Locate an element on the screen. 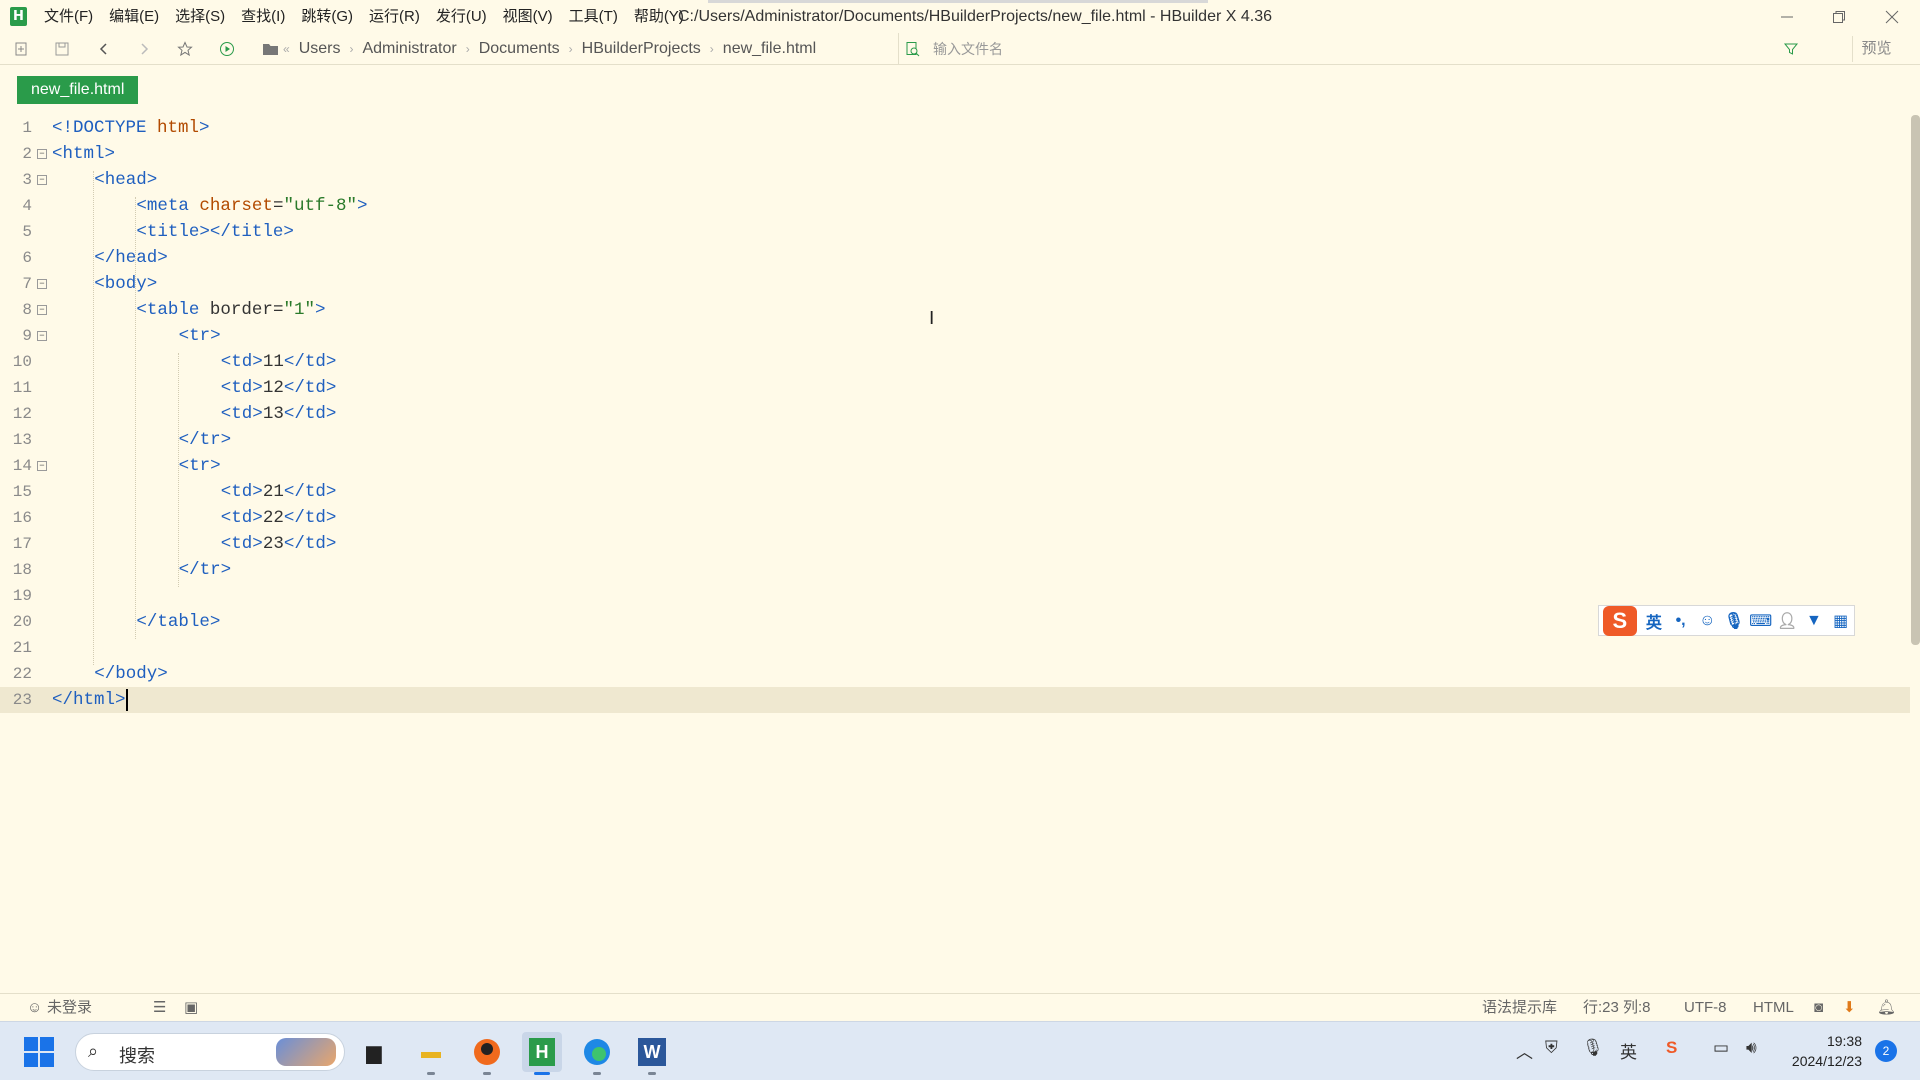  line-number: 15 is located at coordinates (16, 492).